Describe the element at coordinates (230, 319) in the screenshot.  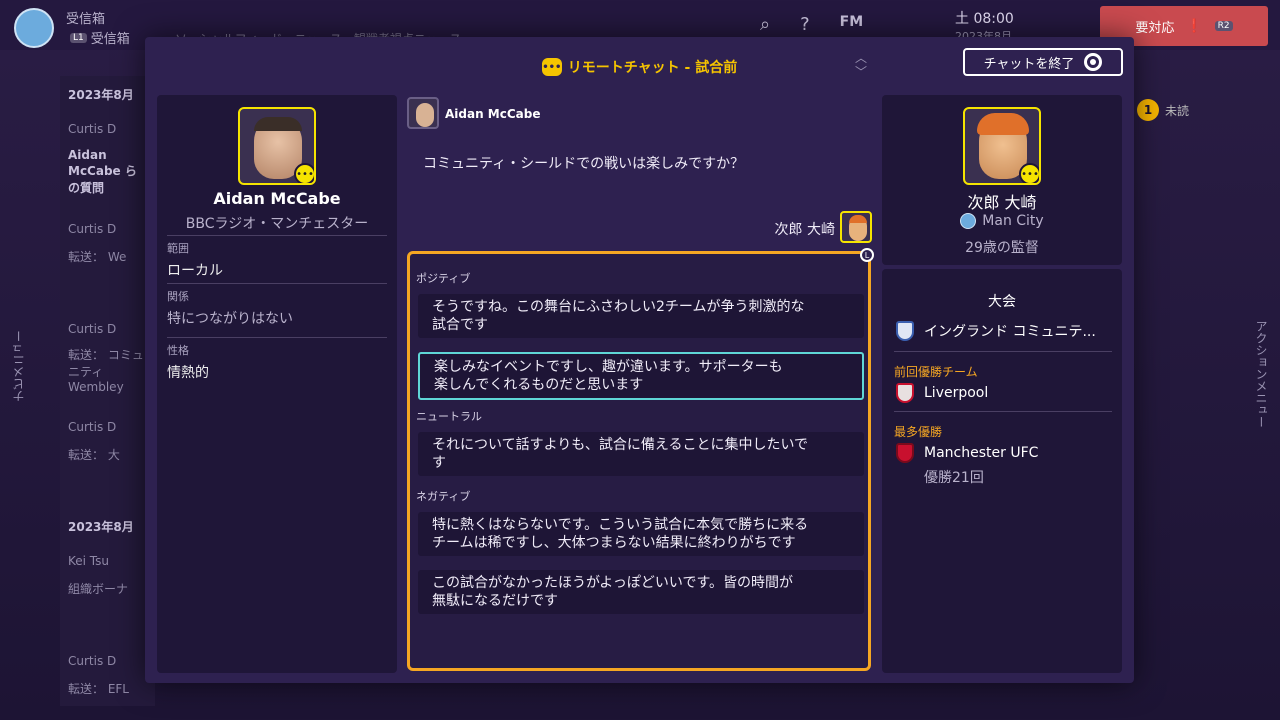
I see `attribute-value: 特につながりはない` at that location.